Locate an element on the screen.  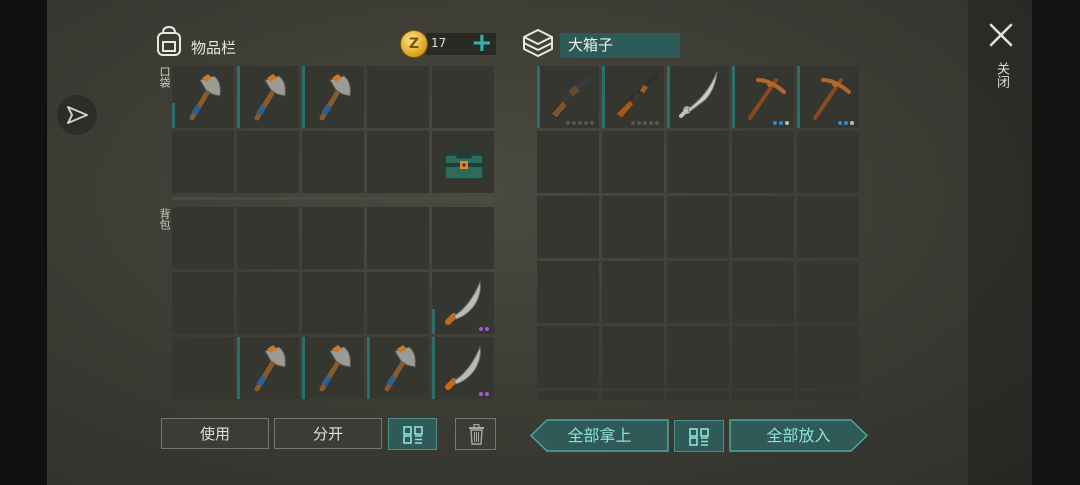
pocket-label: 口袋 is located at coordinates (164, 77).